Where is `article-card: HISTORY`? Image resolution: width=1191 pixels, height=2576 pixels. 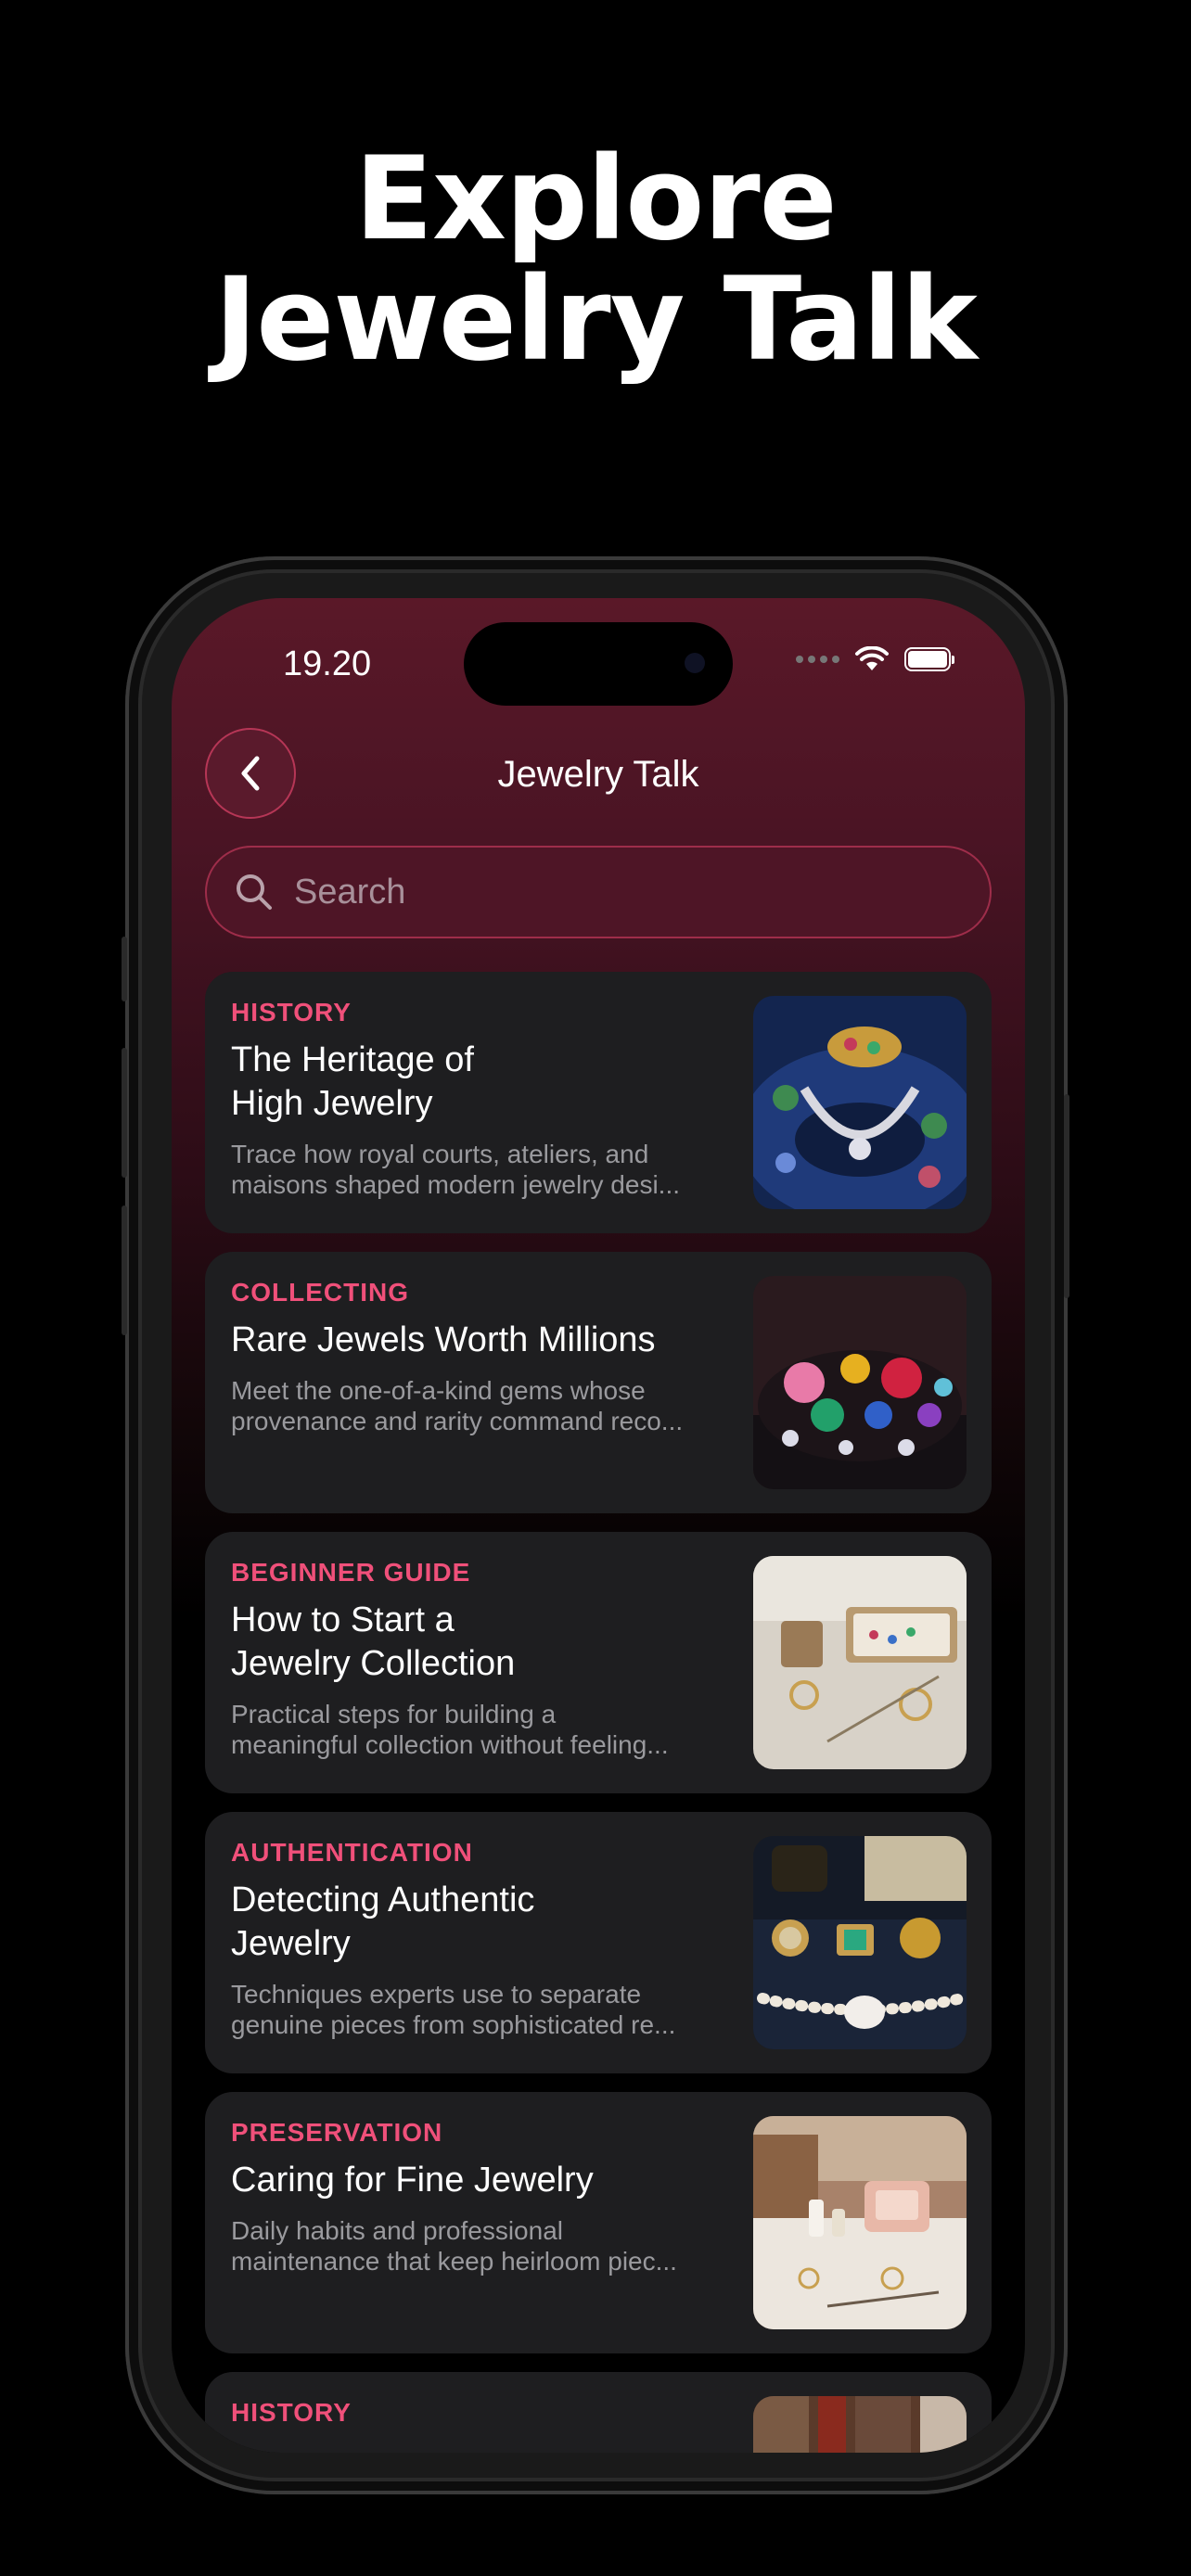 article-card: HISTORY is located at coordinates (598, 2412).